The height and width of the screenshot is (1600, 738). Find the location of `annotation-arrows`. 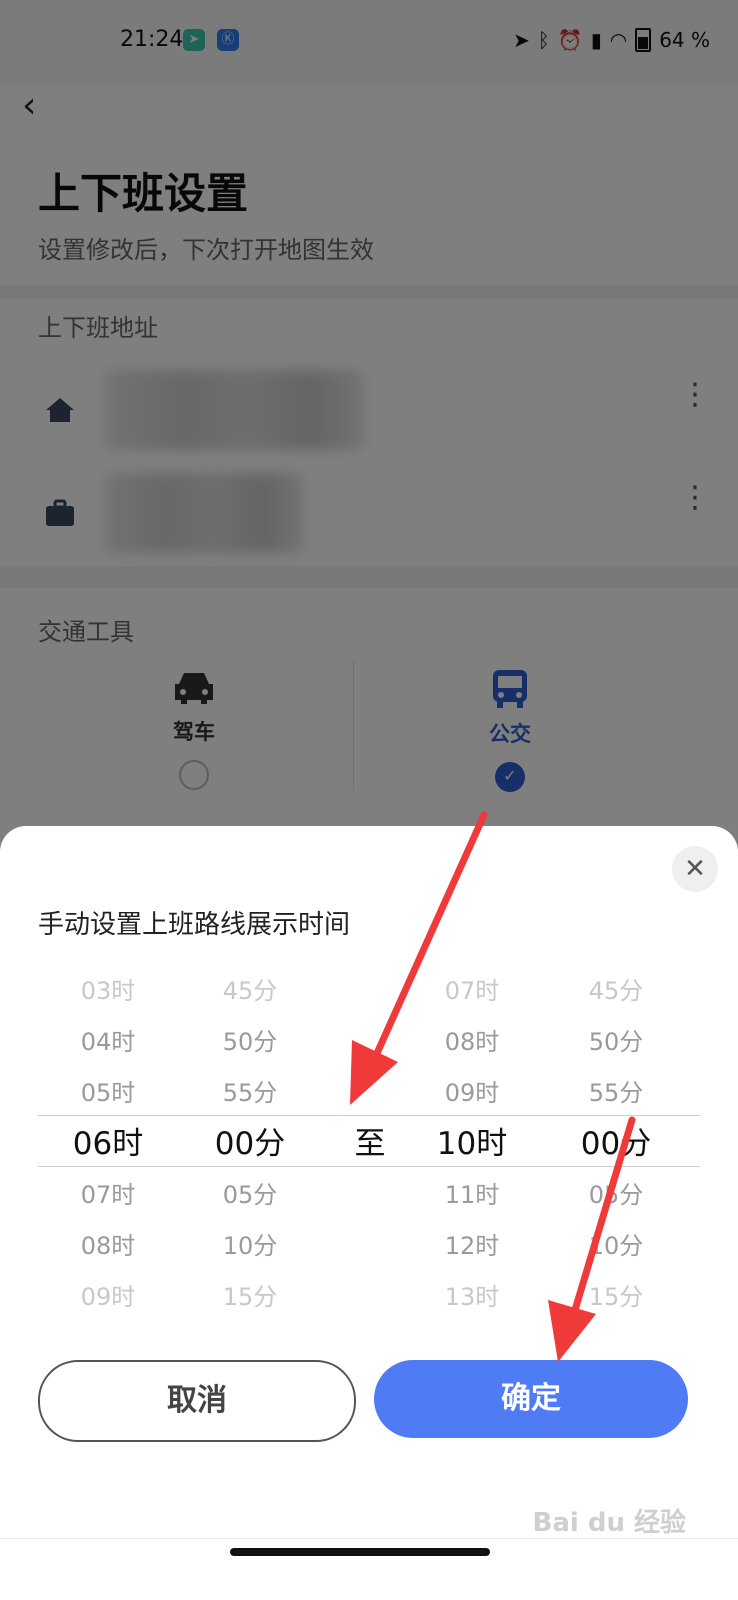

annotation-arrows is located at coordinates (493, 1086).